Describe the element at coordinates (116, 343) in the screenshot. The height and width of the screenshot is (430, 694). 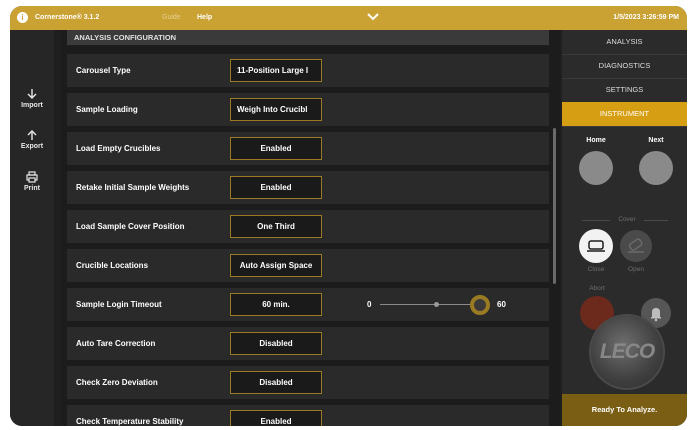
I see `setting-label: Auto Tare Correction` at that location.